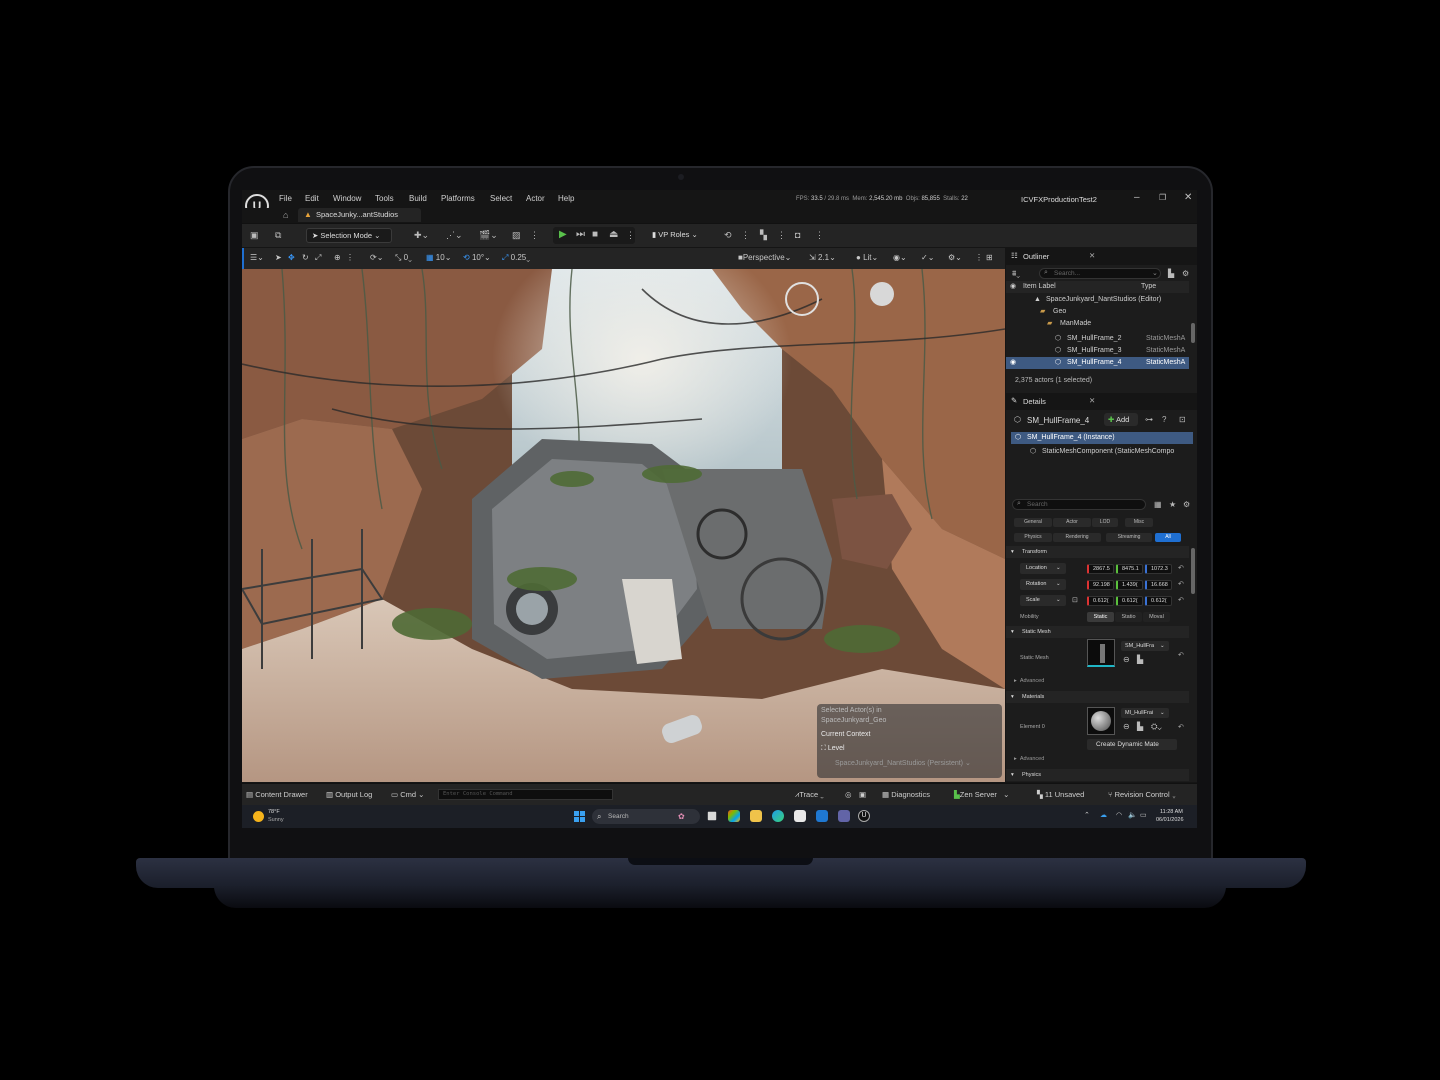  Describe the element at coordinates (989, 257) in the screenshot. I see `layout-icon: ⊞` at that location.